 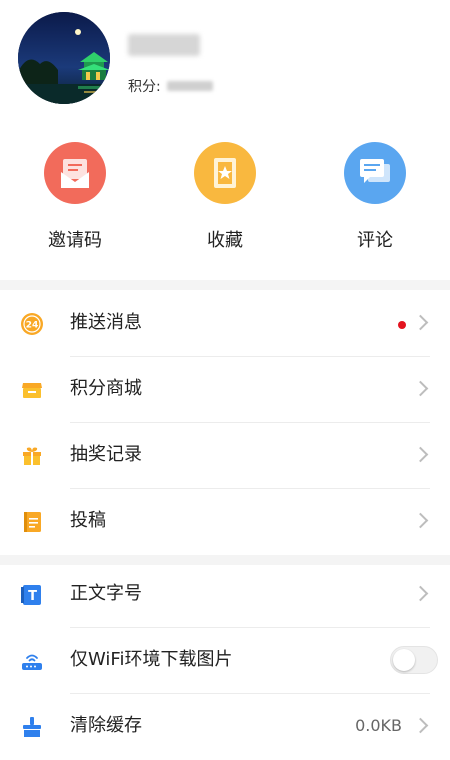 What do you see at coordinates (164, 45) in the screenshot?
I see `username-redacted` at bounding box center [164, 45].